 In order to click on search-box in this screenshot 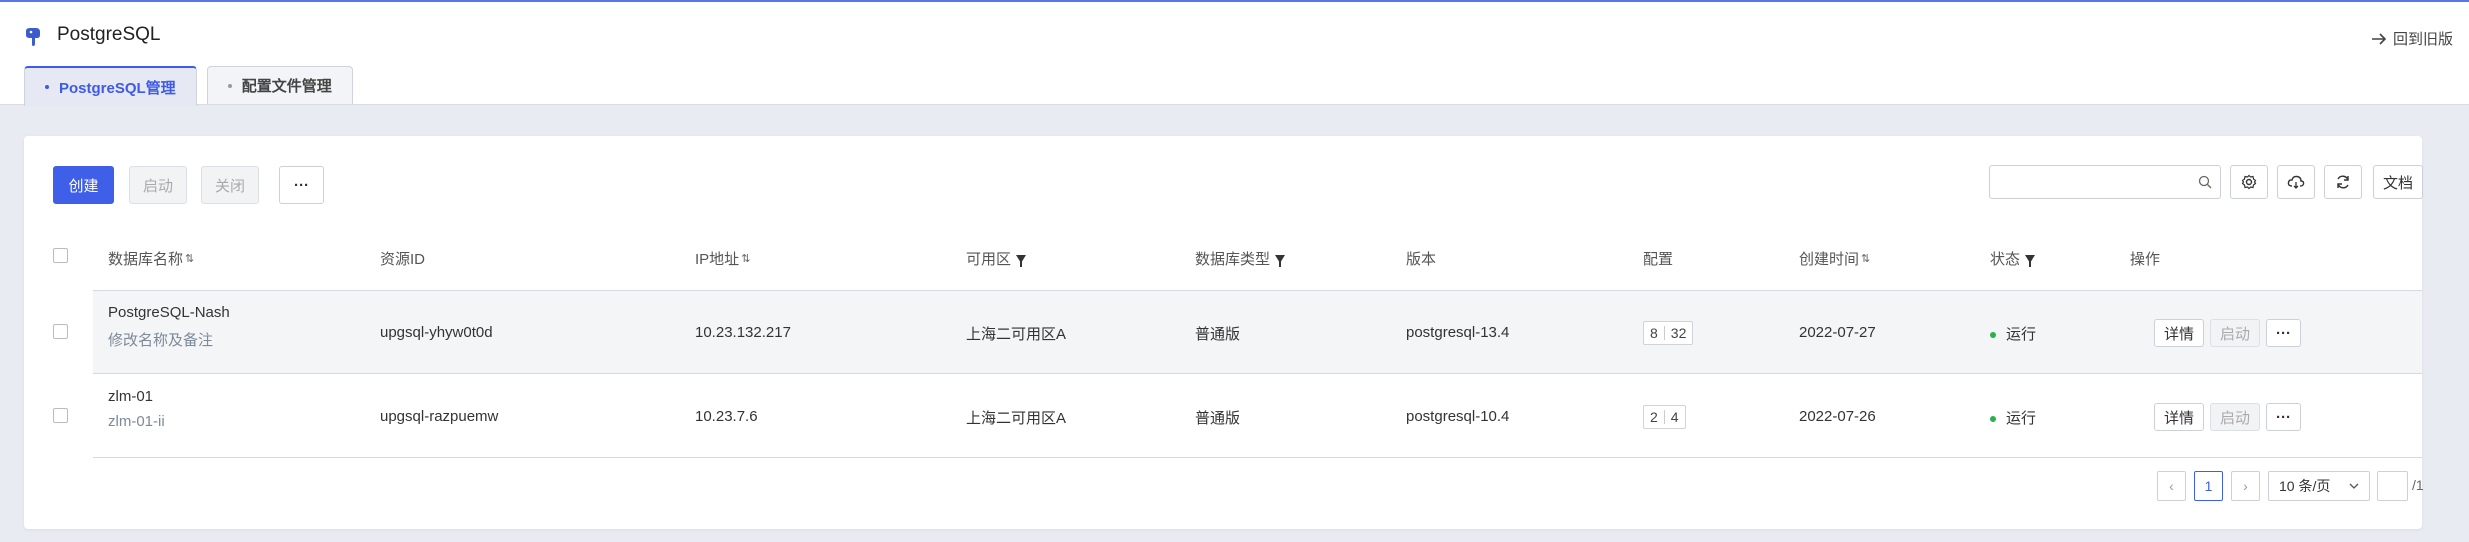, I will do `click(2105, 182)`.